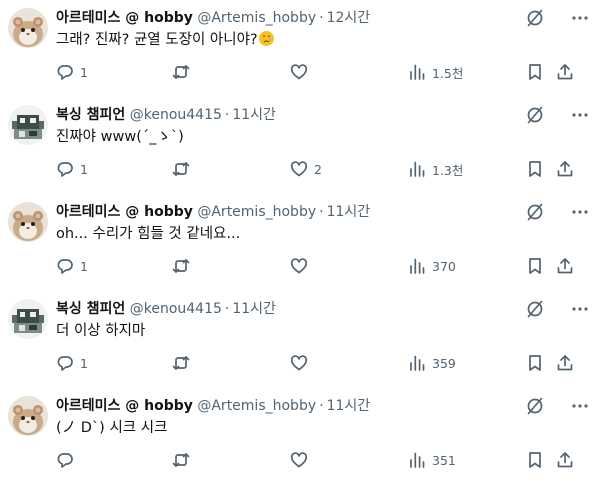 The height and width of the screenshot is (485, 608). Describe the element at coordinates (101, 331) in the screenshot. I see `tweet-text-content: 더 이상 하지마` at that location.